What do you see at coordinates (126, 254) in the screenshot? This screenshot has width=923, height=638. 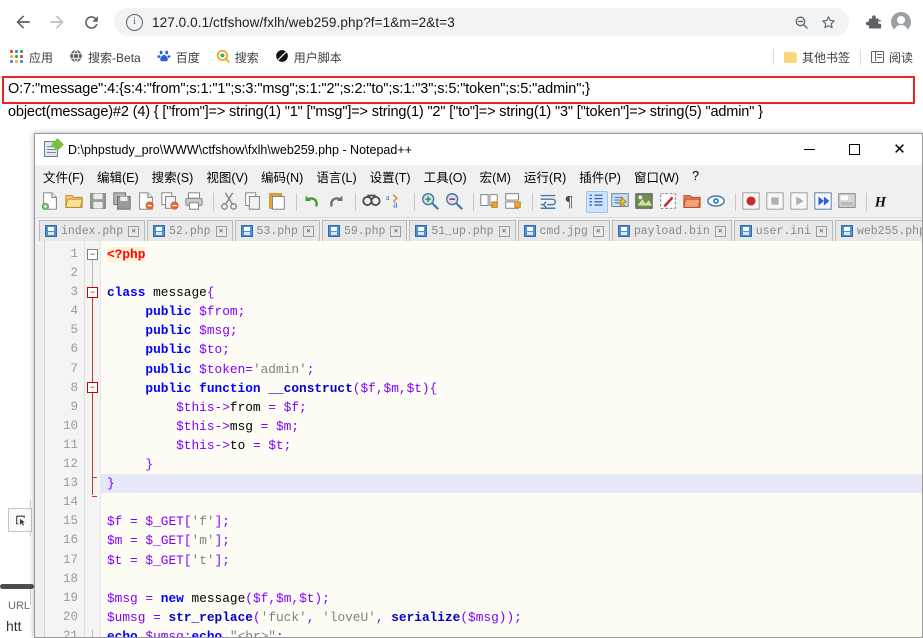 I see `code-line: <?php` at bounding box center [126, 254].